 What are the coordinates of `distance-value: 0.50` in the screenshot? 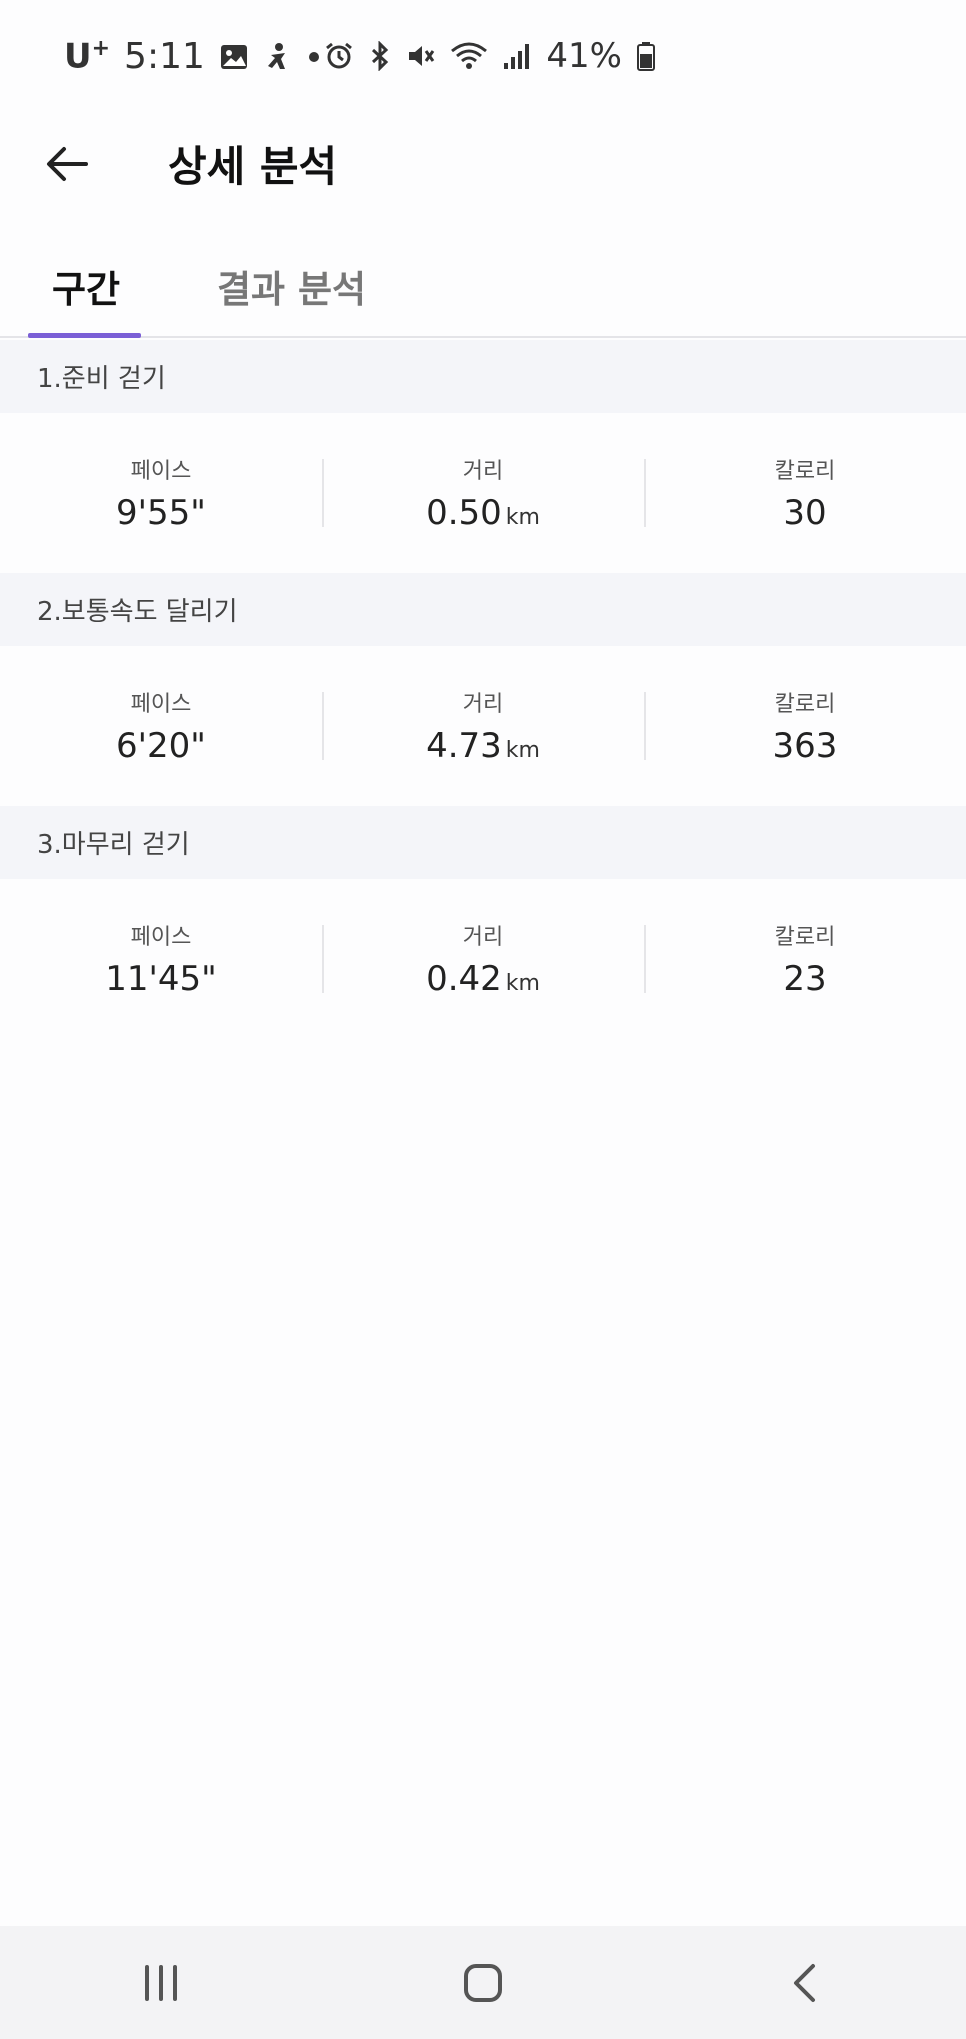 It's located at (464, 513).